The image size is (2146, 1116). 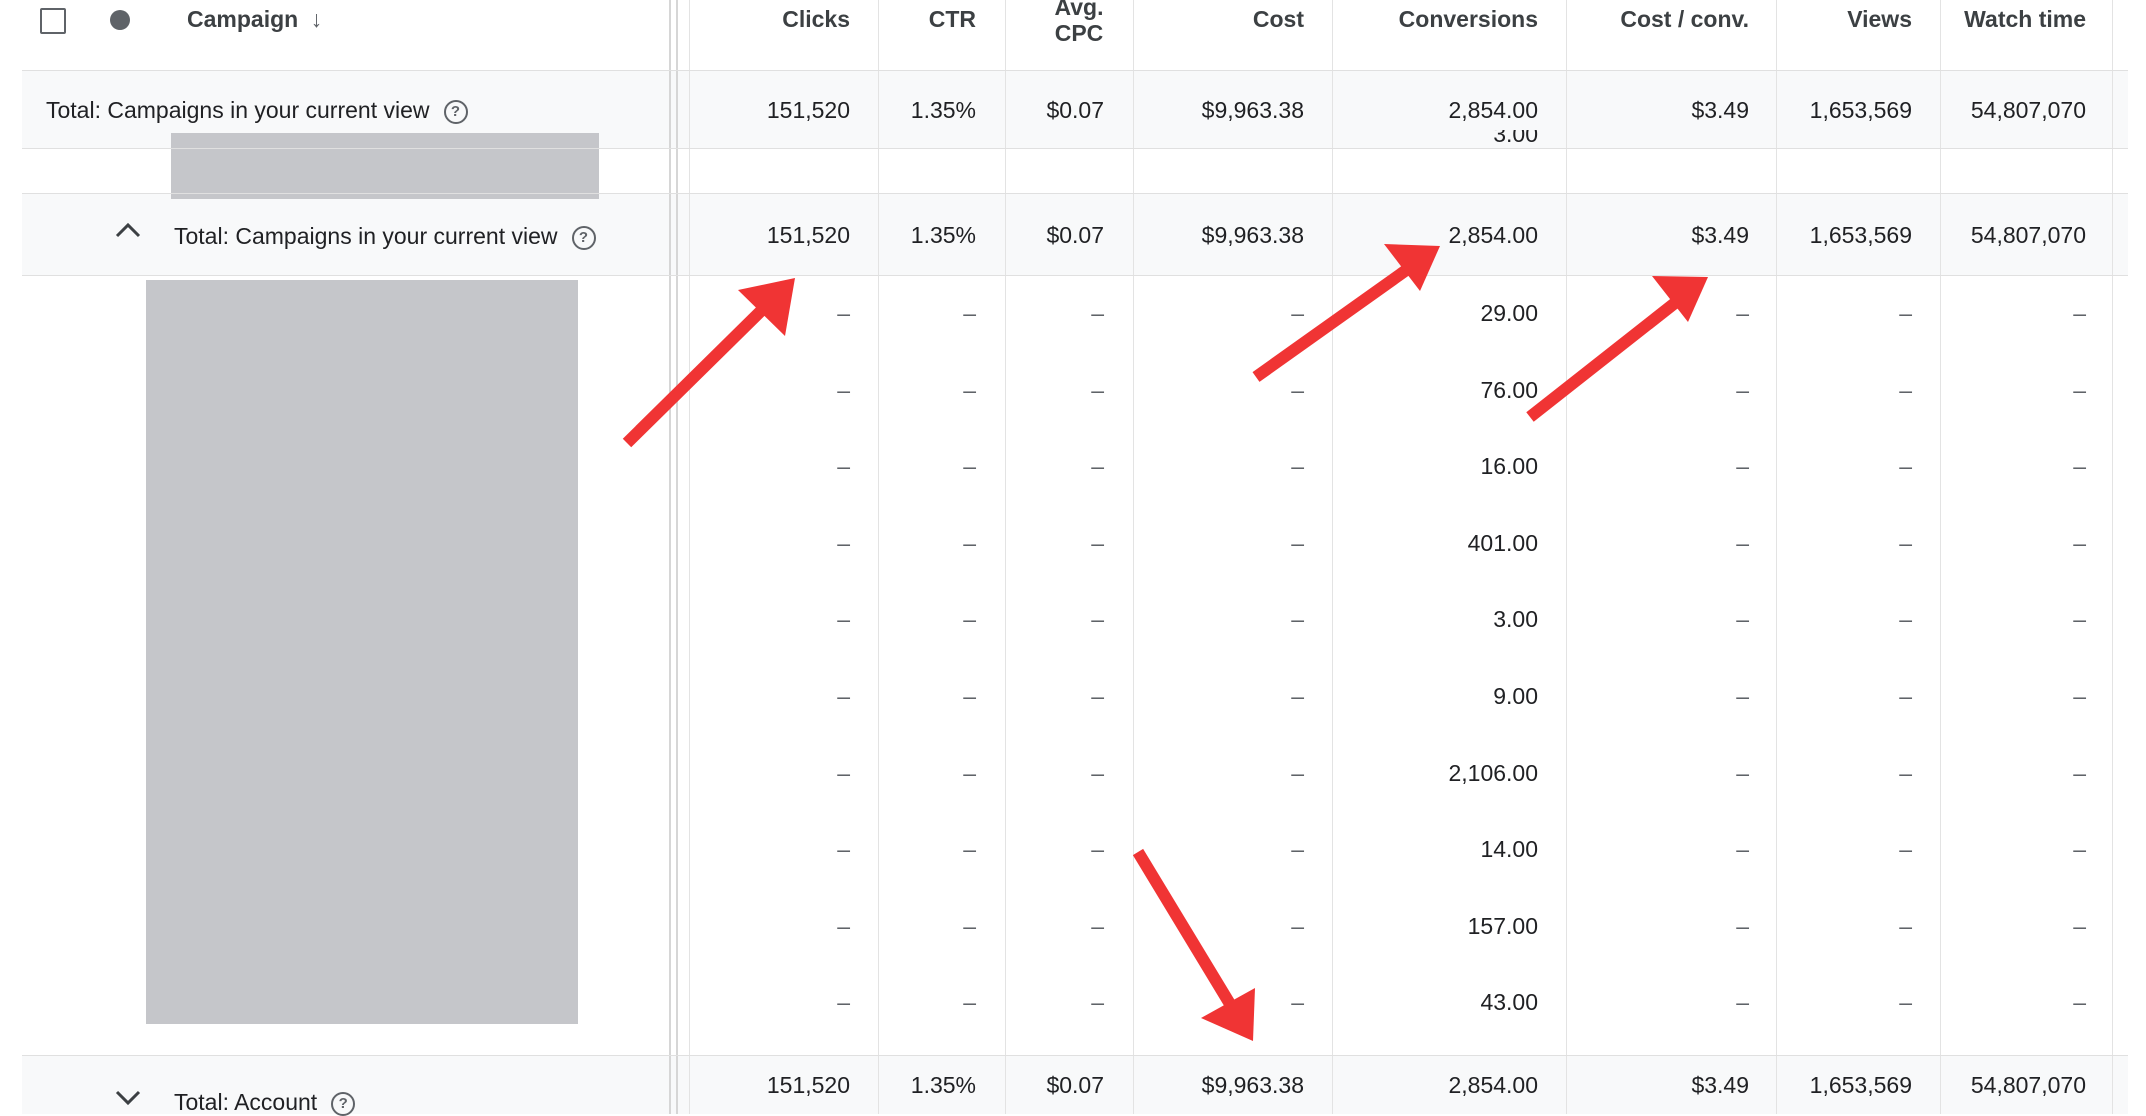 What do you see at coordinates (1509, 466) in the screenshot?
I see `campaign-row-cell-conversions: 16.00` at bounding box center [1509, 466].